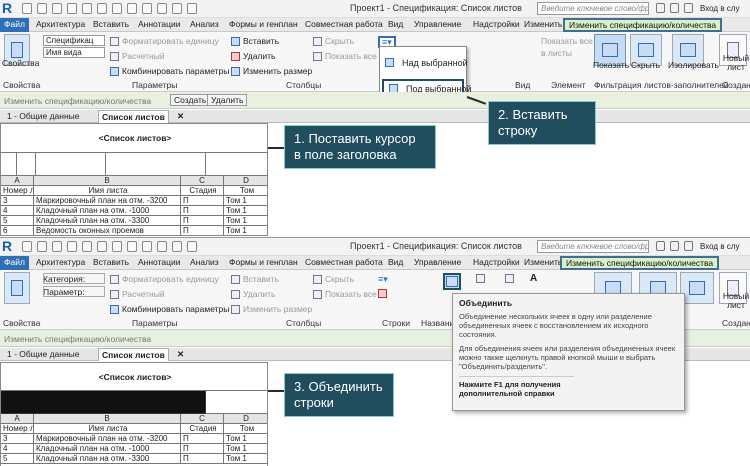  Describe the element at coordinates (271, 309) in the screenshot. I see `resize-button: Изменить размер` at that location.